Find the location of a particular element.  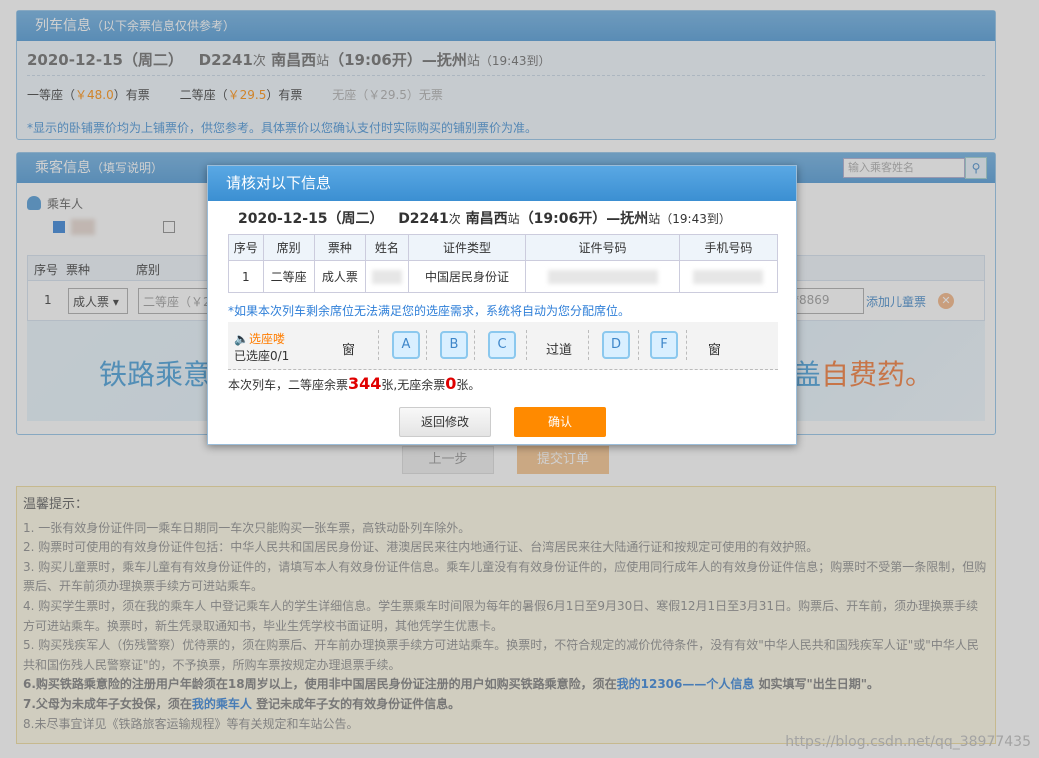

back-modify-button: 返回修改 is located at coordinates (445, 422).